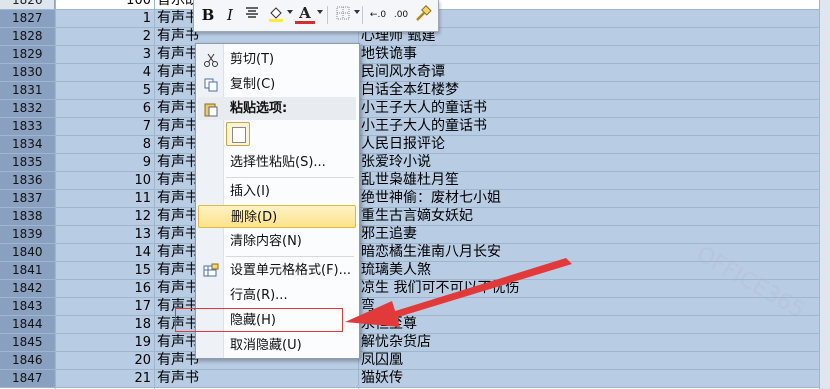 This screenshot has width=830, height=389. I want to click on annotation-arrow, so click(458, 292).